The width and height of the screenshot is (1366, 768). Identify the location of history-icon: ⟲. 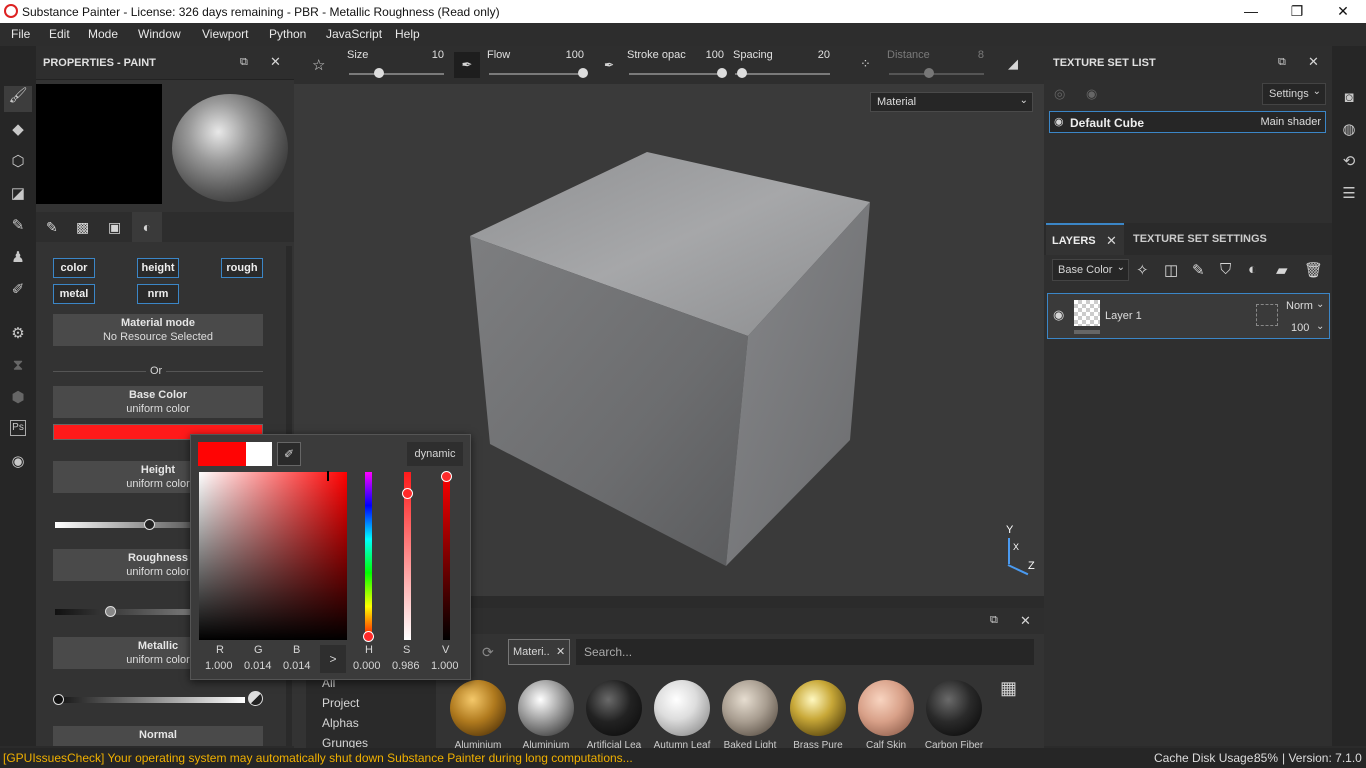
(1349, 162).